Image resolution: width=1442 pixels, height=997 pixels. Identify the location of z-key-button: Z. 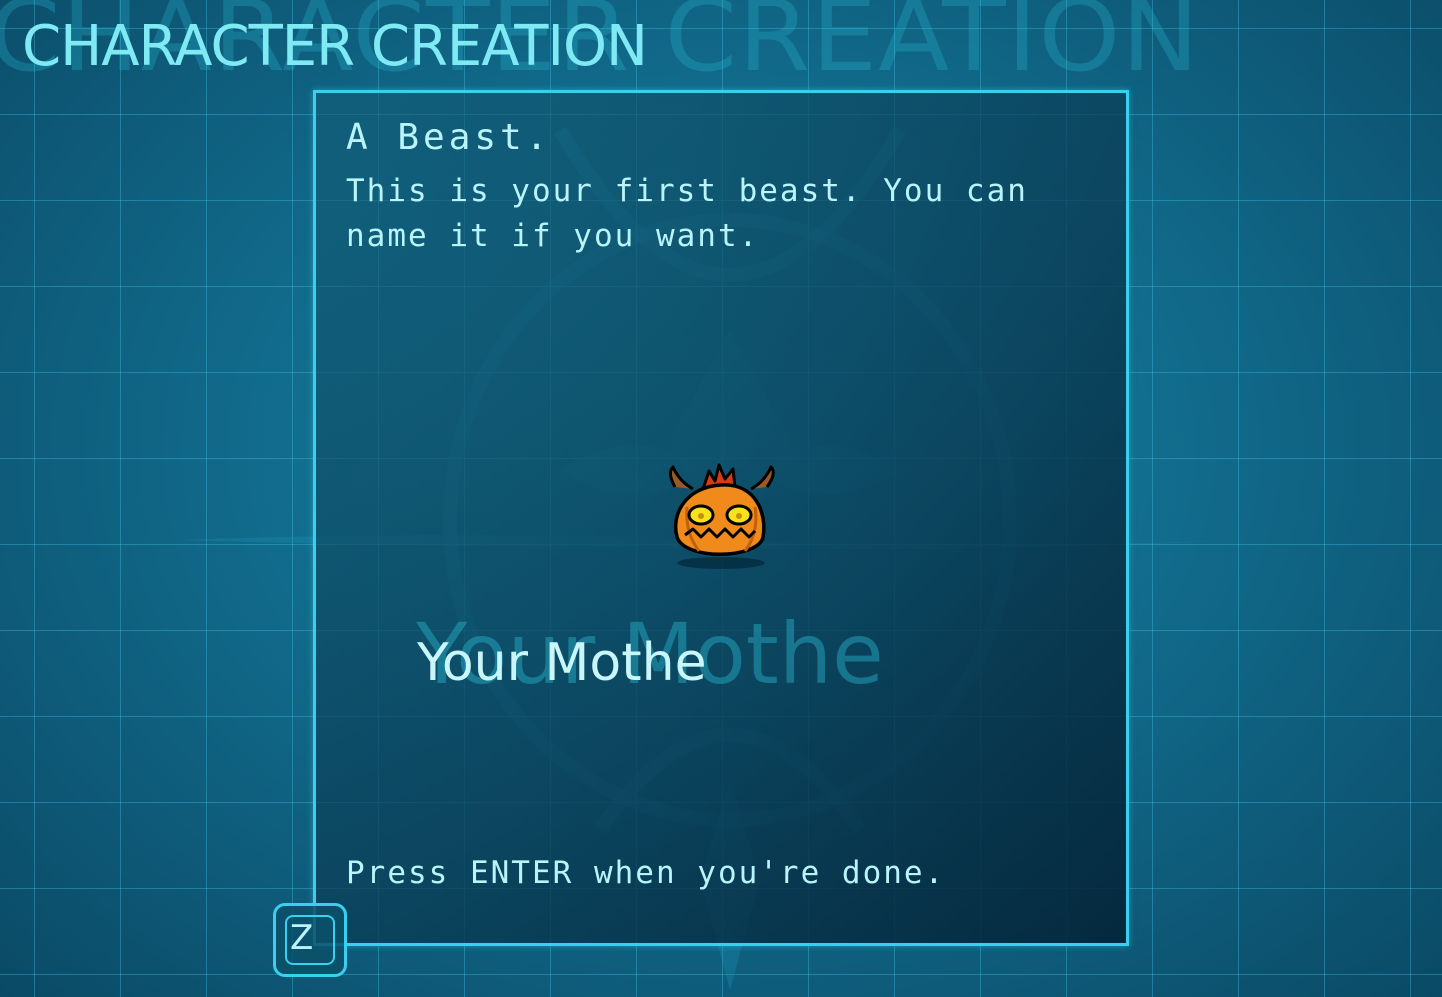
(310, 940).